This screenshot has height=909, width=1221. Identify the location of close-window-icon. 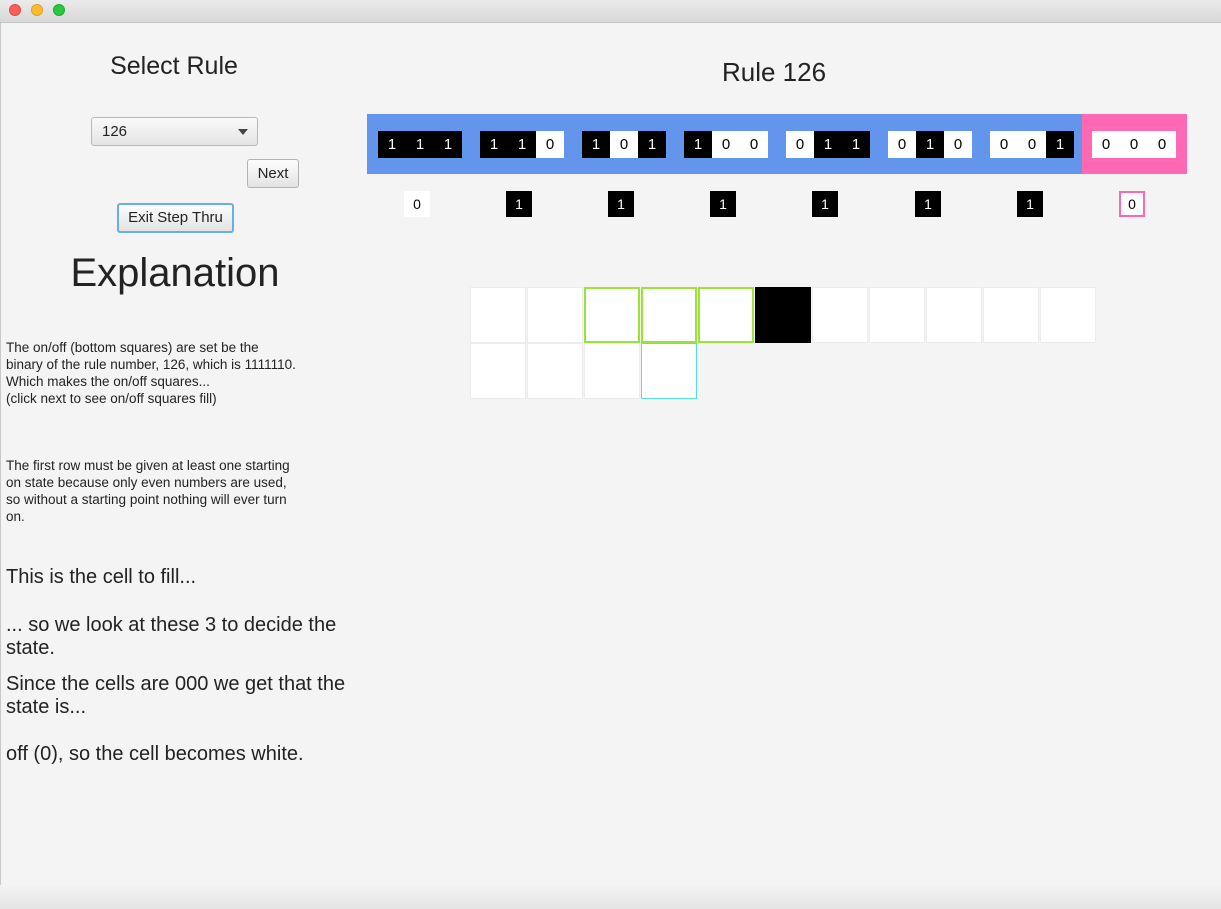
(15, 10).